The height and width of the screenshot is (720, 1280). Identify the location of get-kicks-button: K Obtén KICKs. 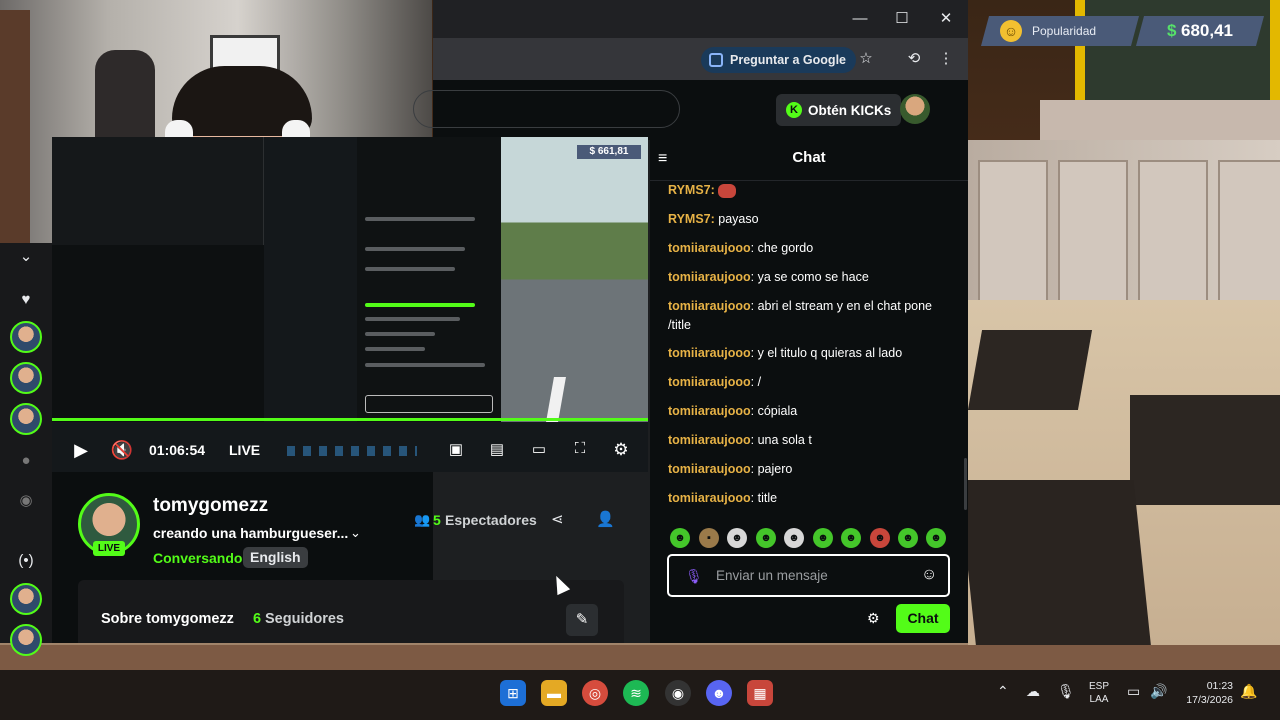
(839, 110).